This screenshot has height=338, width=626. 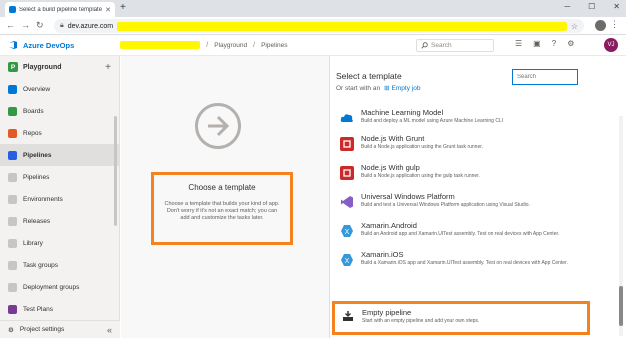 What do you see at coordinates (12, 309) in the screenshot?
I see `test-plans-icon` at bounding box center [12, 309].